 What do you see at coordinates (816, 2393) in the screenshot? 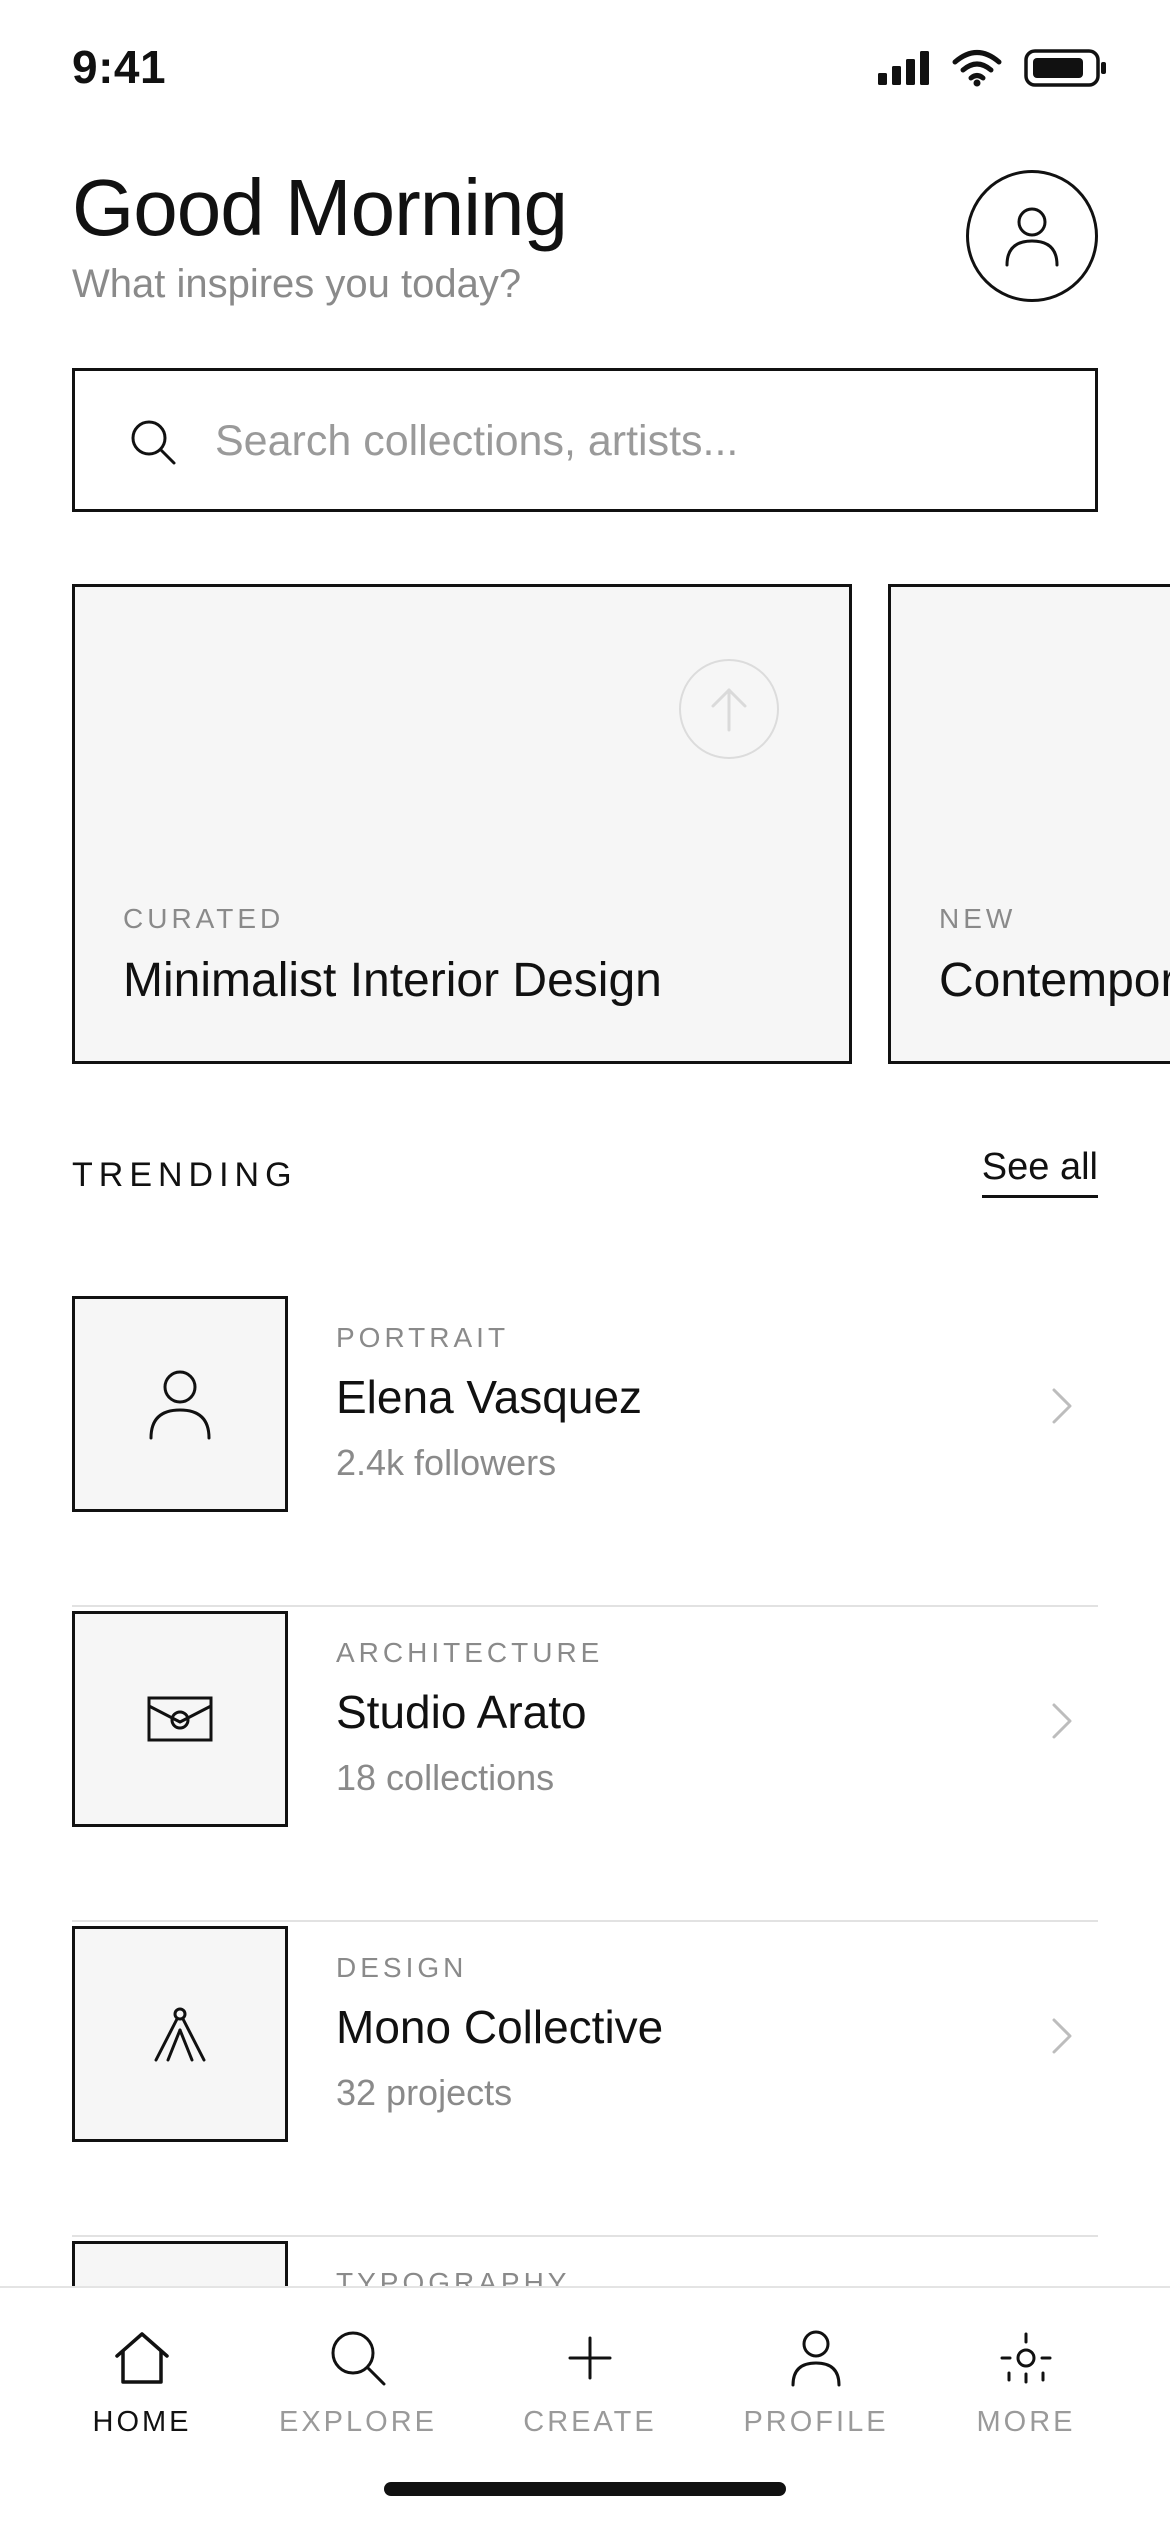
I see `nav-profile: PROFILE` at bounding box center [816, 2393].